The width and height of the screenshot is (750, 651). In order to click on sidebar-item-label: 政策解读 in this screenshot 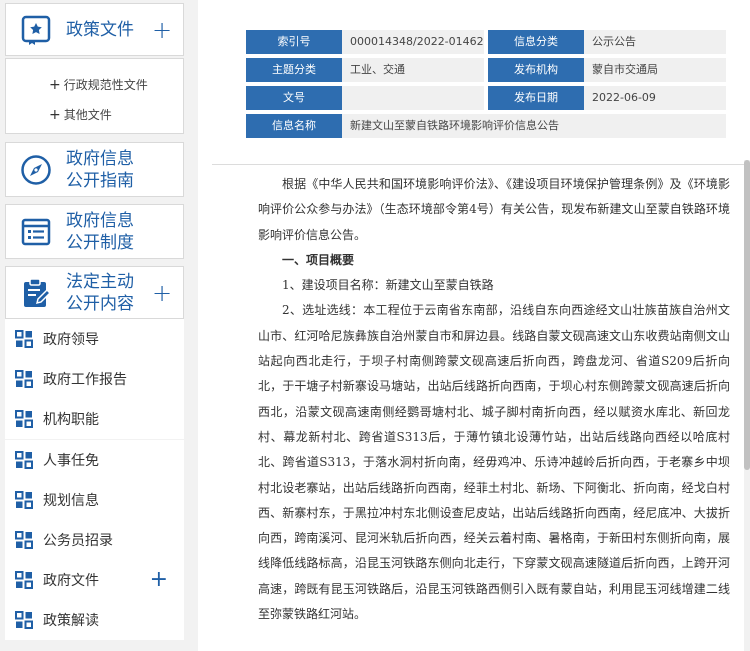, I will do `click(71, 621)`.